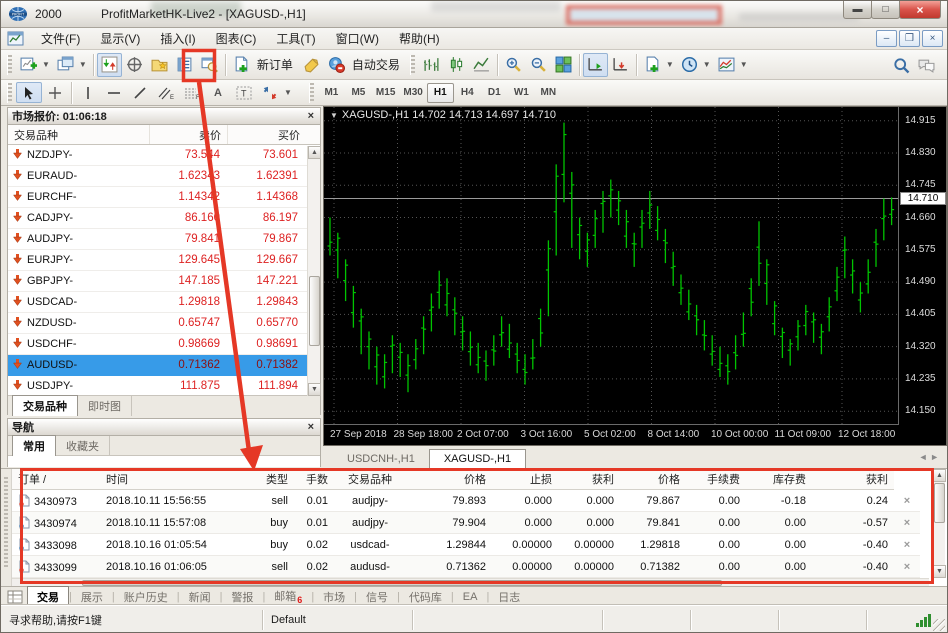 This screenshot has height=633, width=948. Describe the element at coordinates (311, 116) in the screenshot. I see `close-icon: ×` at that location.